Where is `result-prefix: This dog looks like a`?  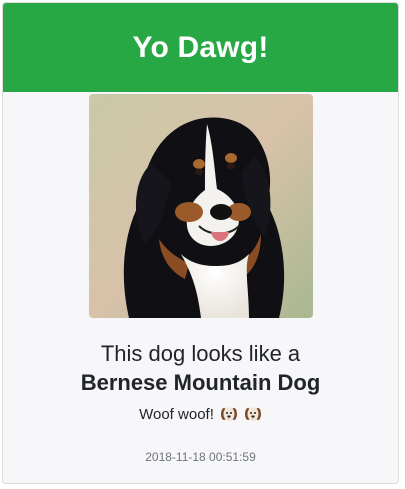
result-prefix: This dog looks like a is located at coordinates (200, 353).